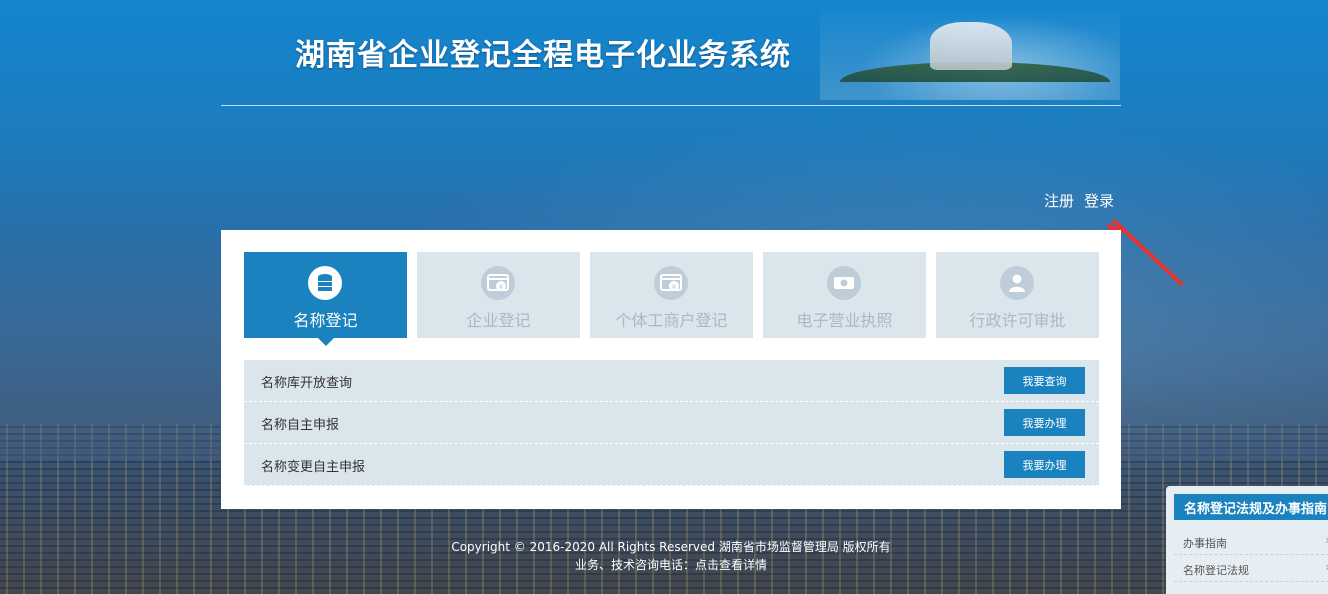 The image size is (1328, 594). I want to click on list-item-label: 名称库开放查询, so click(307, 383).